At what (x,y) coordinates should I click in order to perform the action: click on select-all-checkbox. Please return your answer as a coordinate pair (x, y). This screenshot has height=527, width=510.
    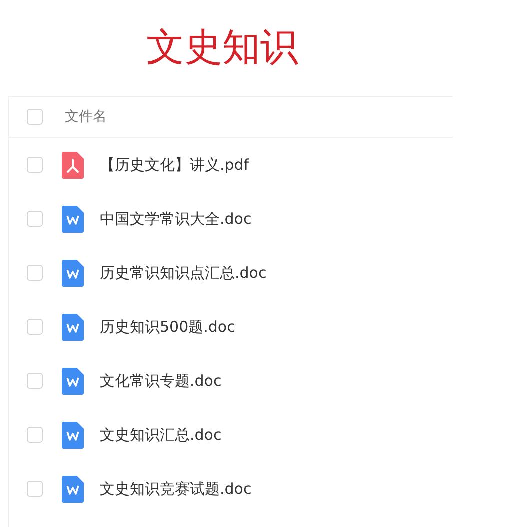
    Looking at the image, I should click on (35, 117).